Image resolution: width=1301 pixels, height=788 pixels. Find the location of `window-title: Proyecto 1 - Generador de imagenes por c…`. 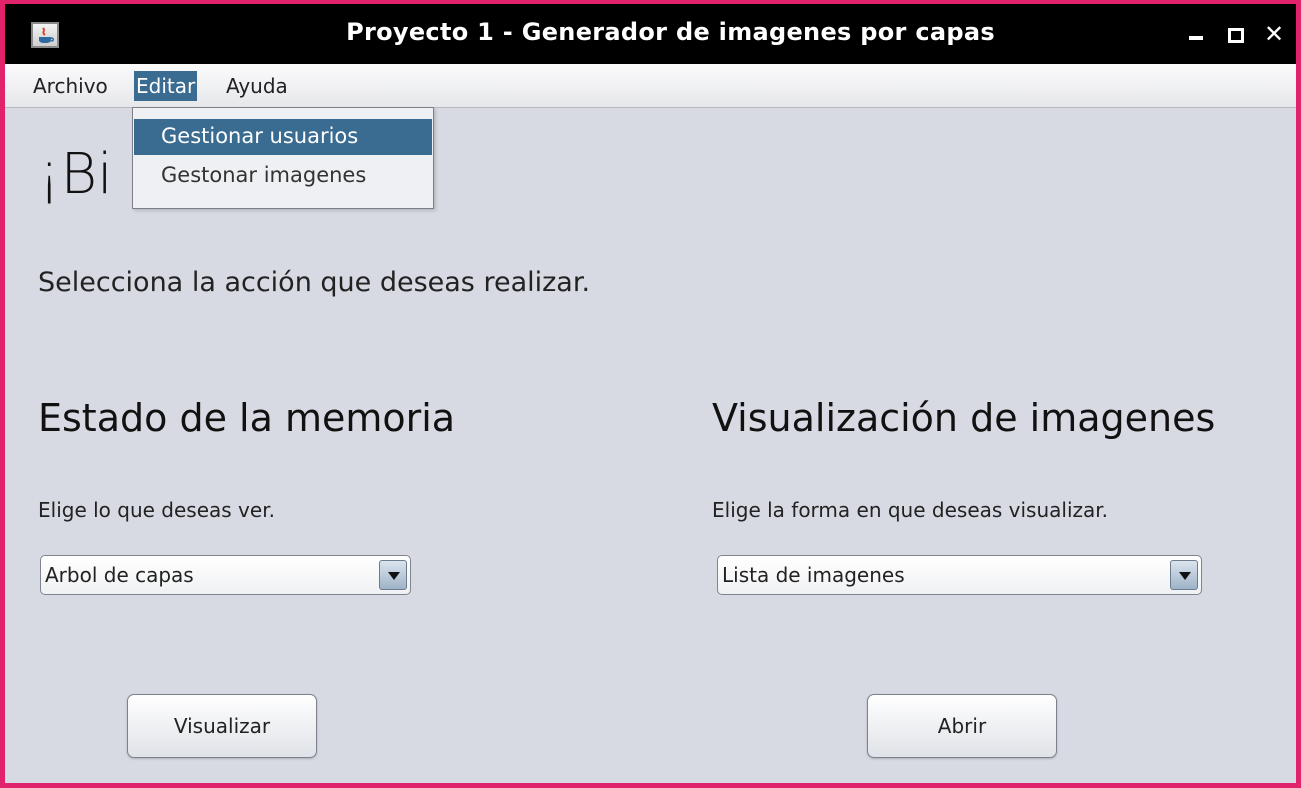

window-title: Proyecto 1 - Generador de imagenes por c… is located at coordinates (670, 32).